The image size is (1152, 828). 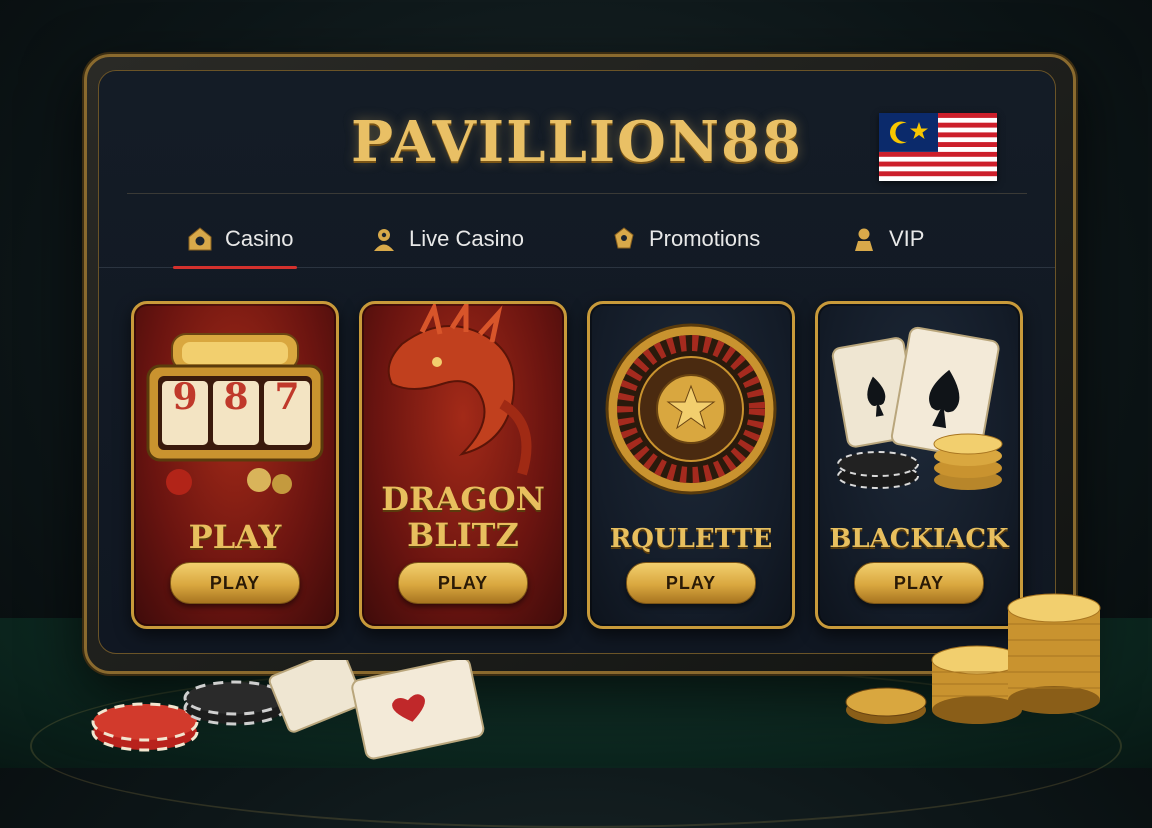 I want to click on roulette-wheel-icon, so click(x=691, y=409).